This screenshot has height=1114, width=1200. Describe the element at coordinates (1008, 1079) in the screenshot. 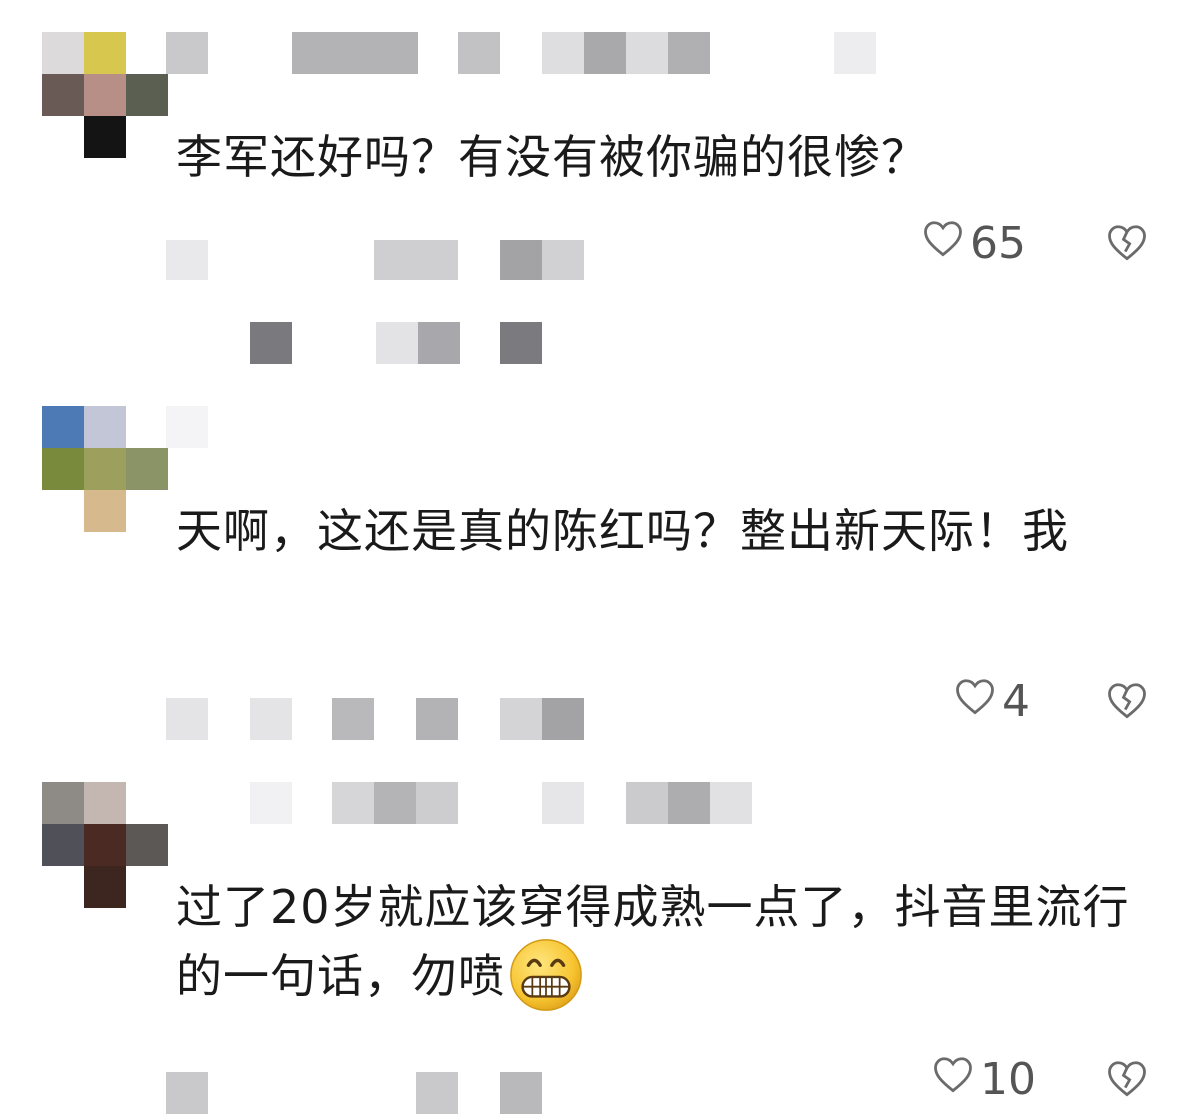

I see `like-count: 10` at that location.